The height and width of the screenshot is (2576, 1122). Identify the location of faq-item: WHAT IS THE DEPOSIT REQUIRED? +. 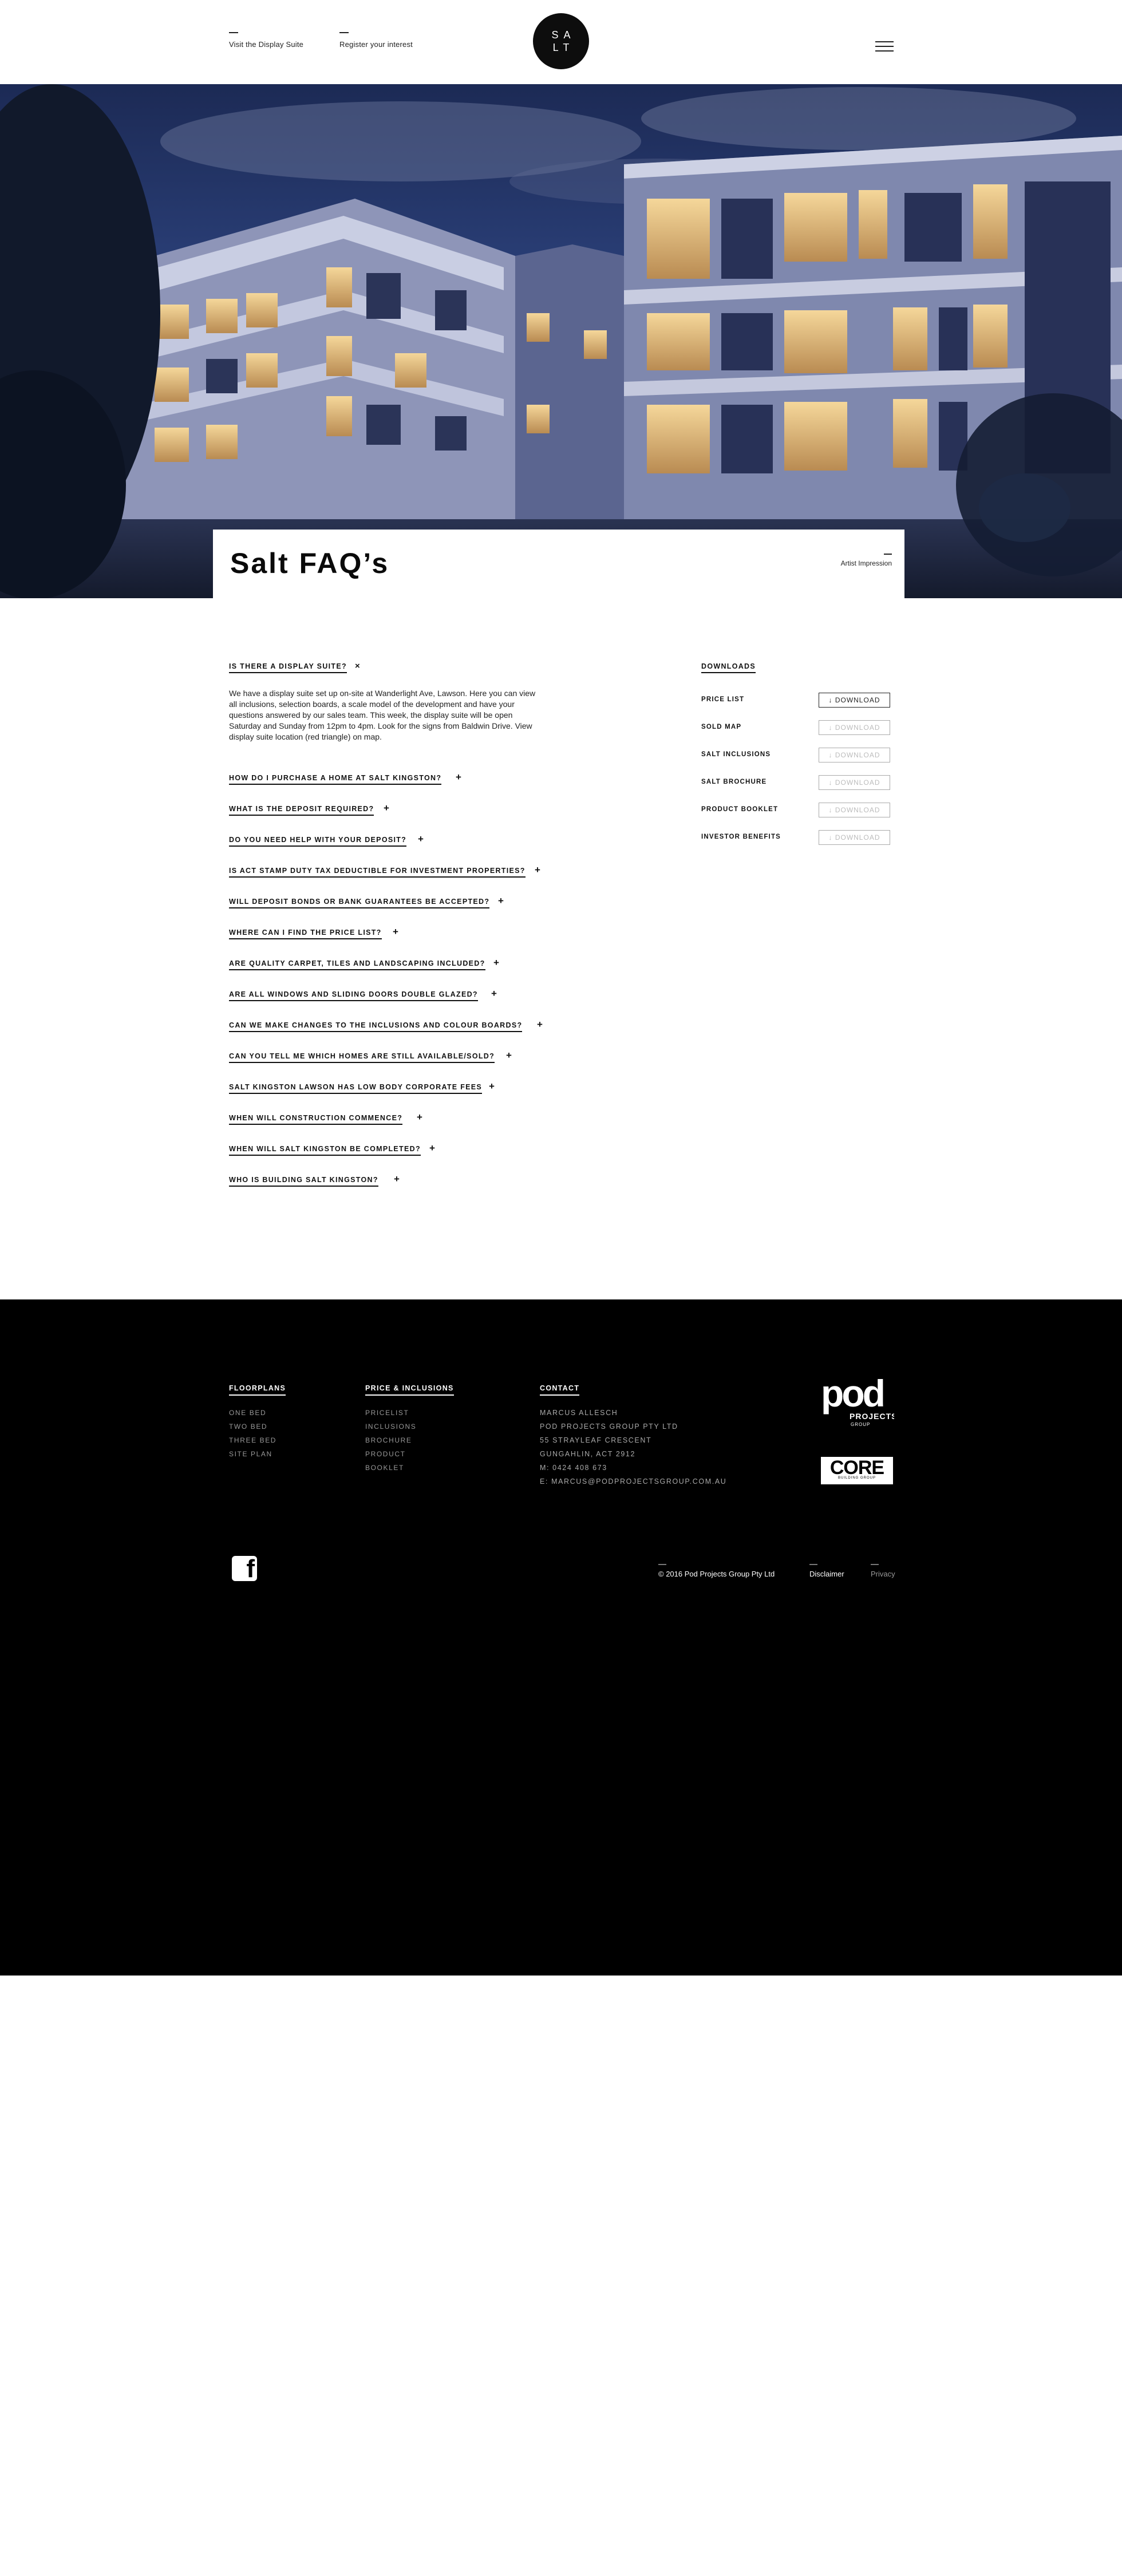
(309, 809).